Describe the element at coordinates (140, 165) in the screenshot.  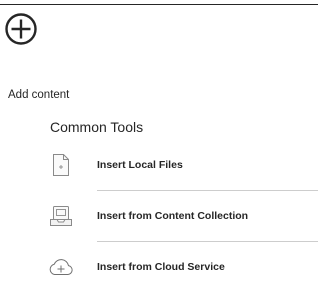
I see `tool-label: Insert Local Files` at that location.